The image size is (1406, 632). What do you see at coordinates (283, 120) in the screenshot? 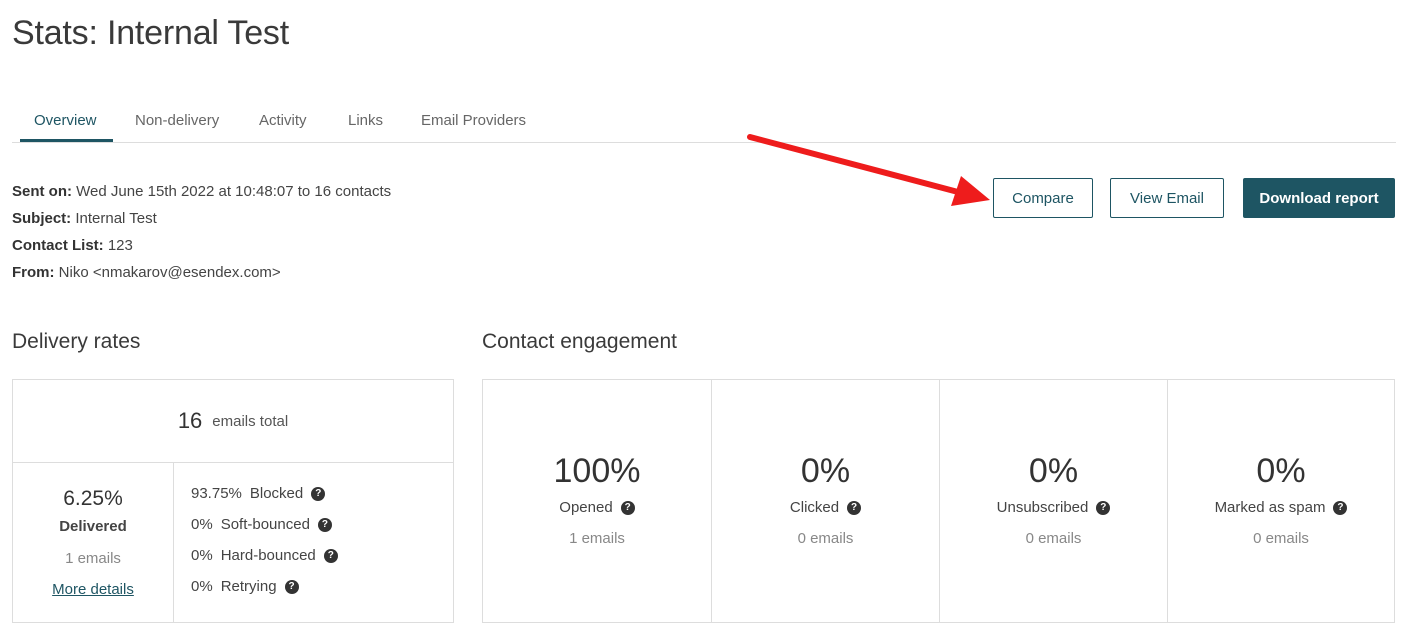
I see `tab-activity: Activity` at bounding box center [283, 120].